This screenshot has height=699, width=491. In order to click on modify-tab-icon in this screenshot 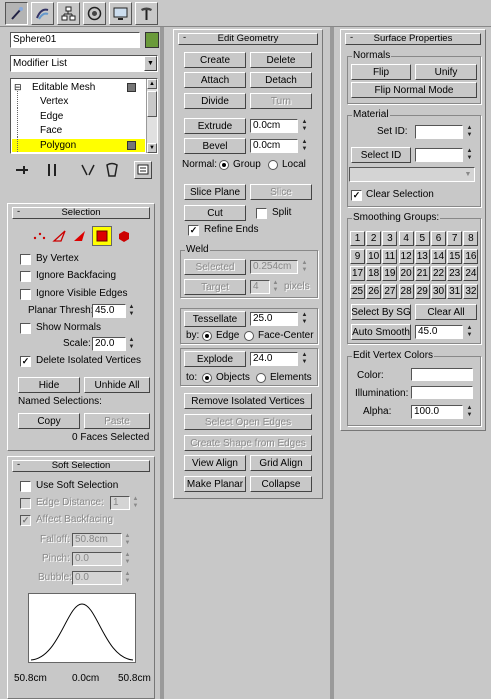, I will do `click(42, 13)`.